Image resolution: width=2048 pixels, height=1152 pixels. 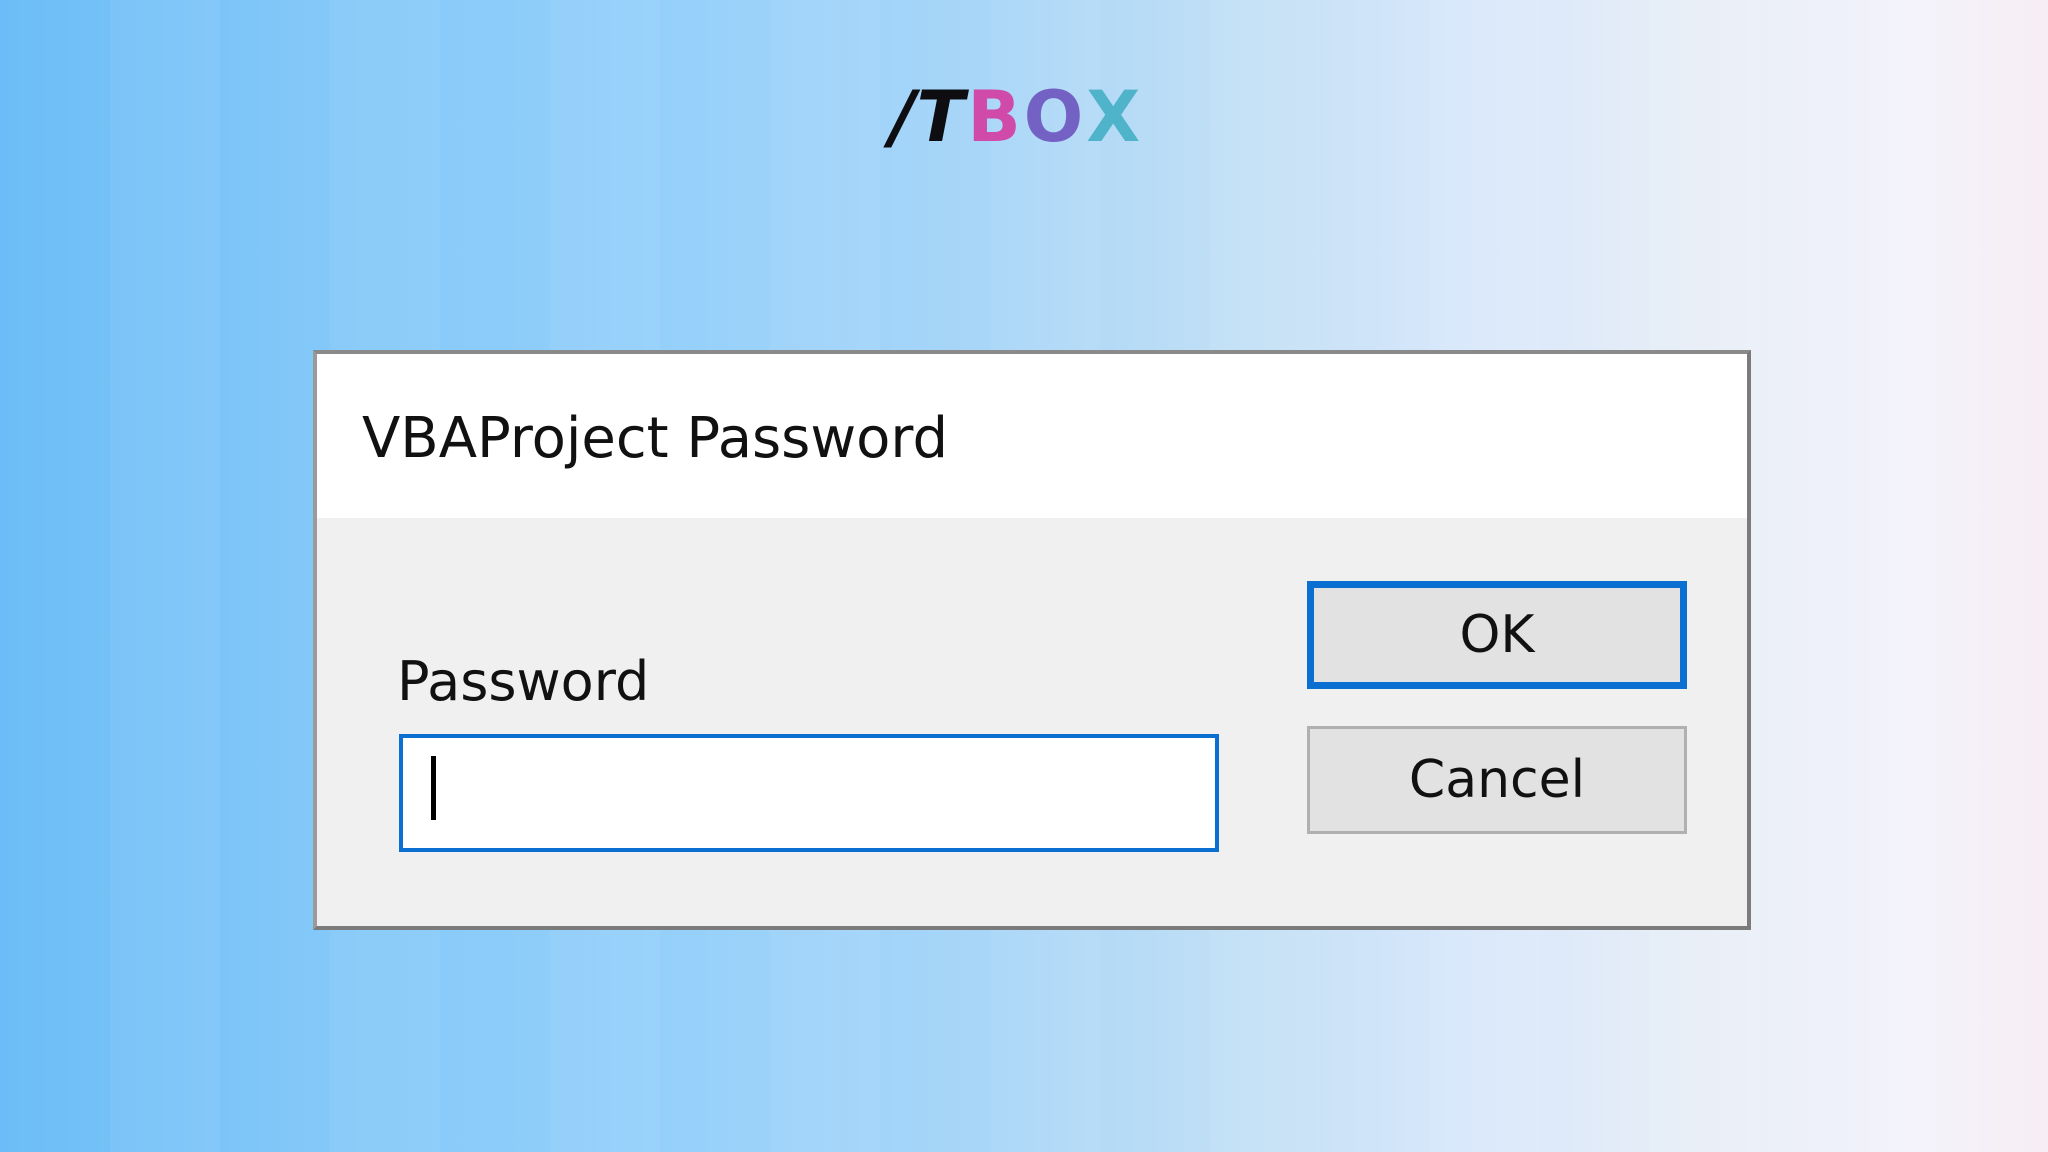 I want to click on logo-b: B, so click(x=994, y=117).